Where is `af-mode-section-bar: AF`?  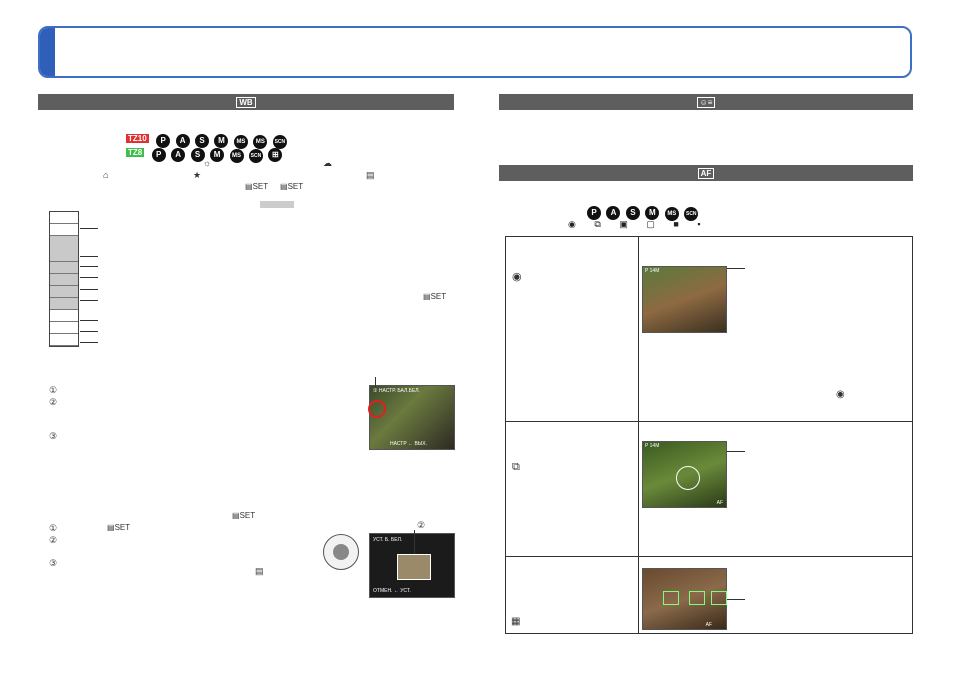
af-mode-section-bar: AF is located at coordinates (706, 173).